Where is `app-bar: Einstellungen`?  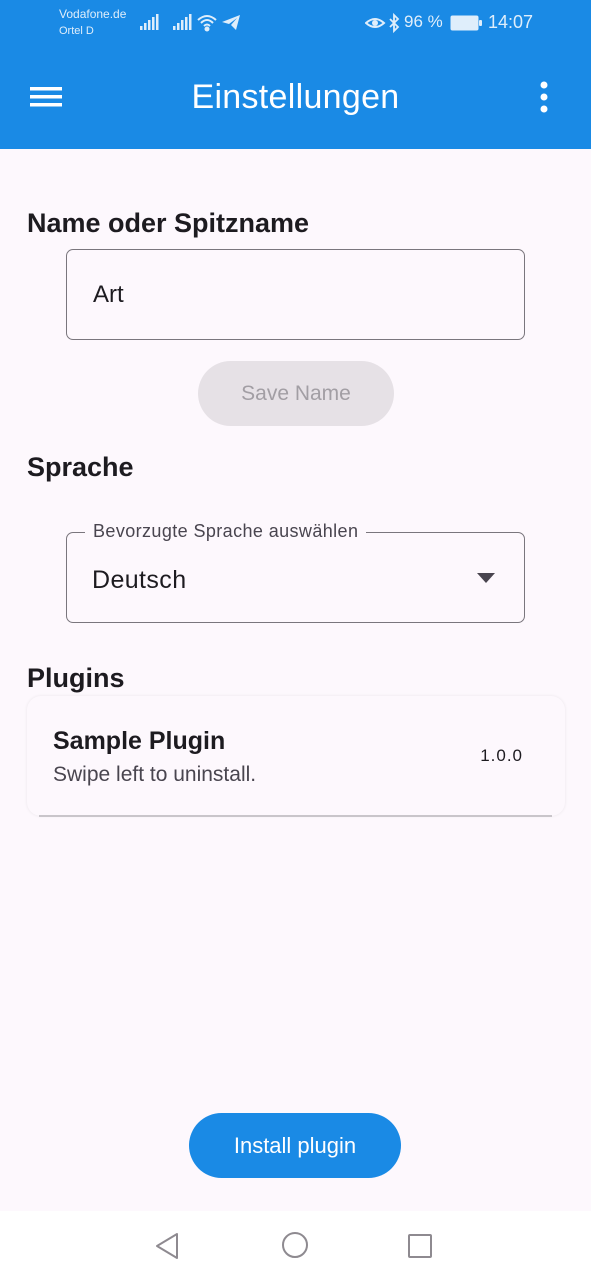 app-bar: Einstellungen is located at coordinates (295, 96).